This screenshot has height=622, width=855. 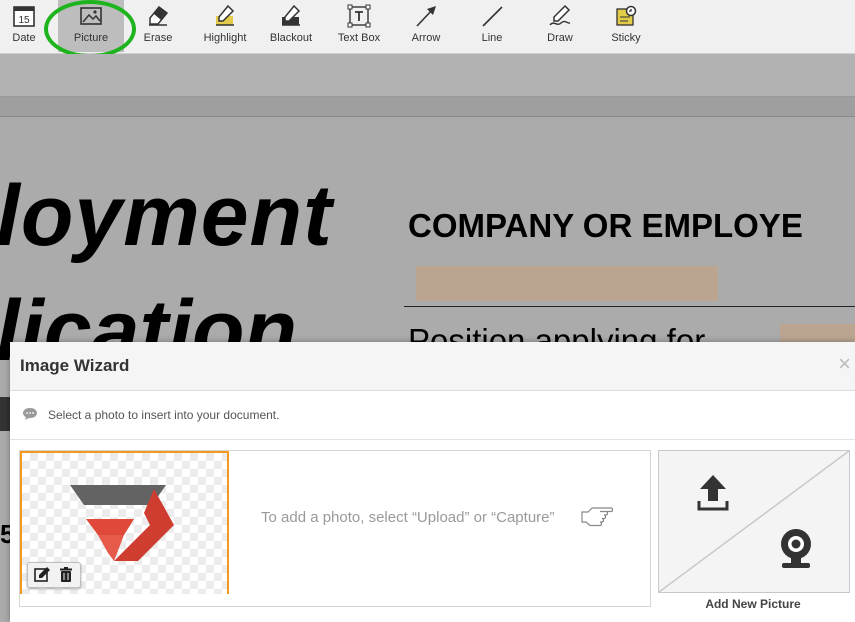 What do you see at coordinates (492, 38) in the screenshot?
I see `tool-label: Line` at bounding box center [492, 38].